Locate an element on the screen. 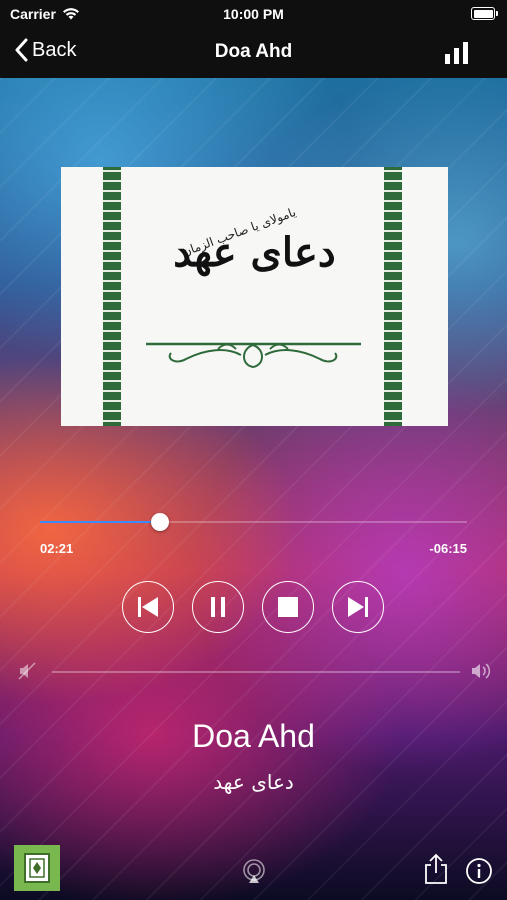  stop-icon is located at coordinates (288, 607).